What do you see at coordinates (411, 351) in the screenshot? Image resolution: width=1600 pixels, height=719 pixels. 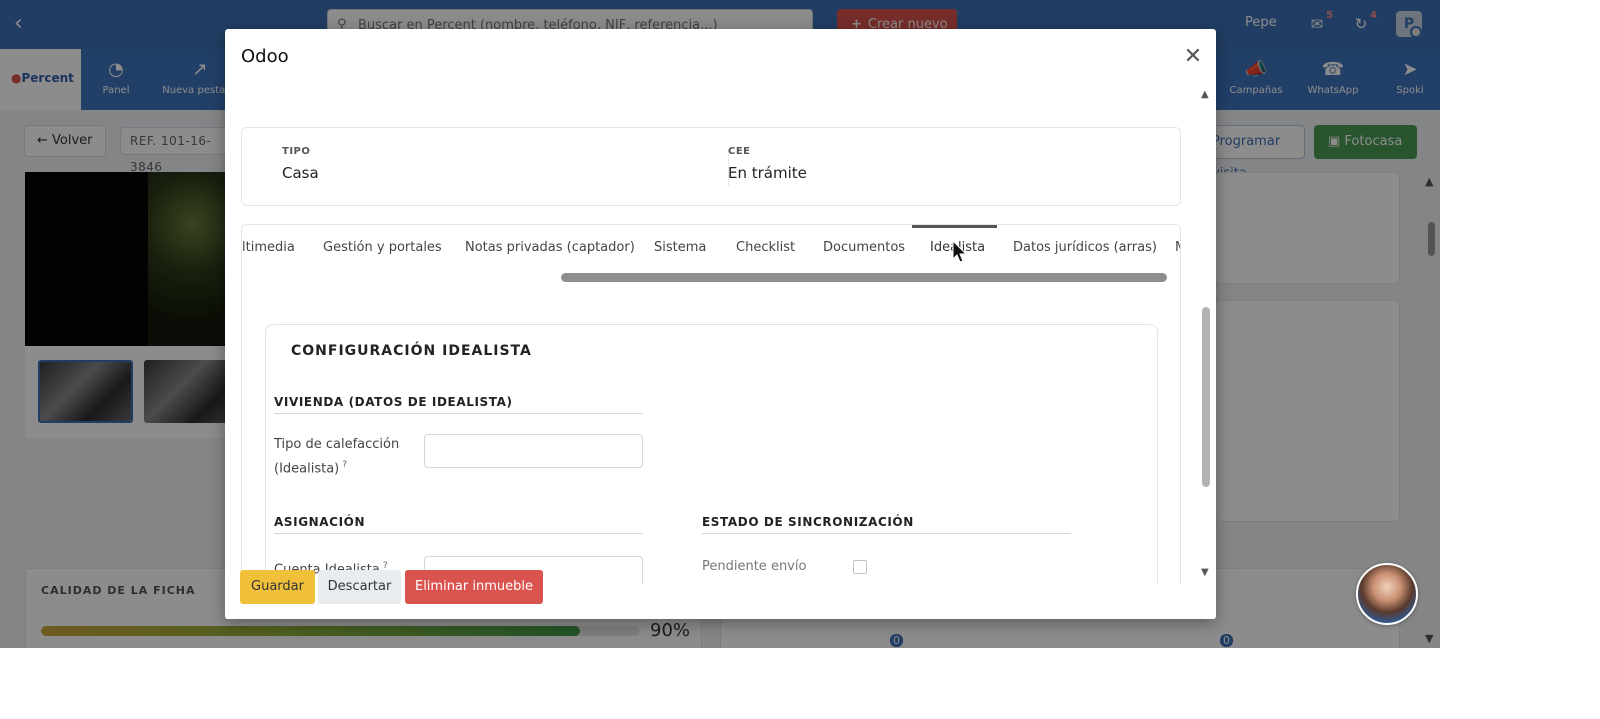 I see `config-title: CONFIGURACIÓN IDEALISTA` at bounding box center [411, 351].